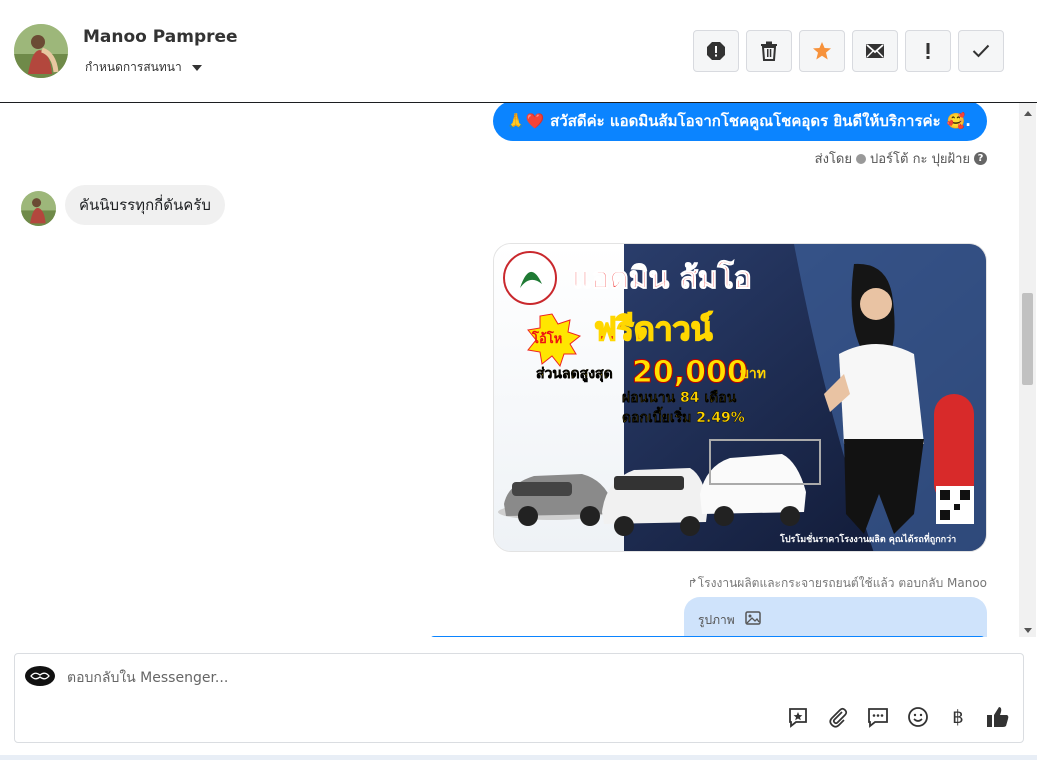 This screenshot has height=760, width=1037. I want to click on incoming-message-bubble: คันนิบรรทุกกี่ดันครับ, so click(145, 205).